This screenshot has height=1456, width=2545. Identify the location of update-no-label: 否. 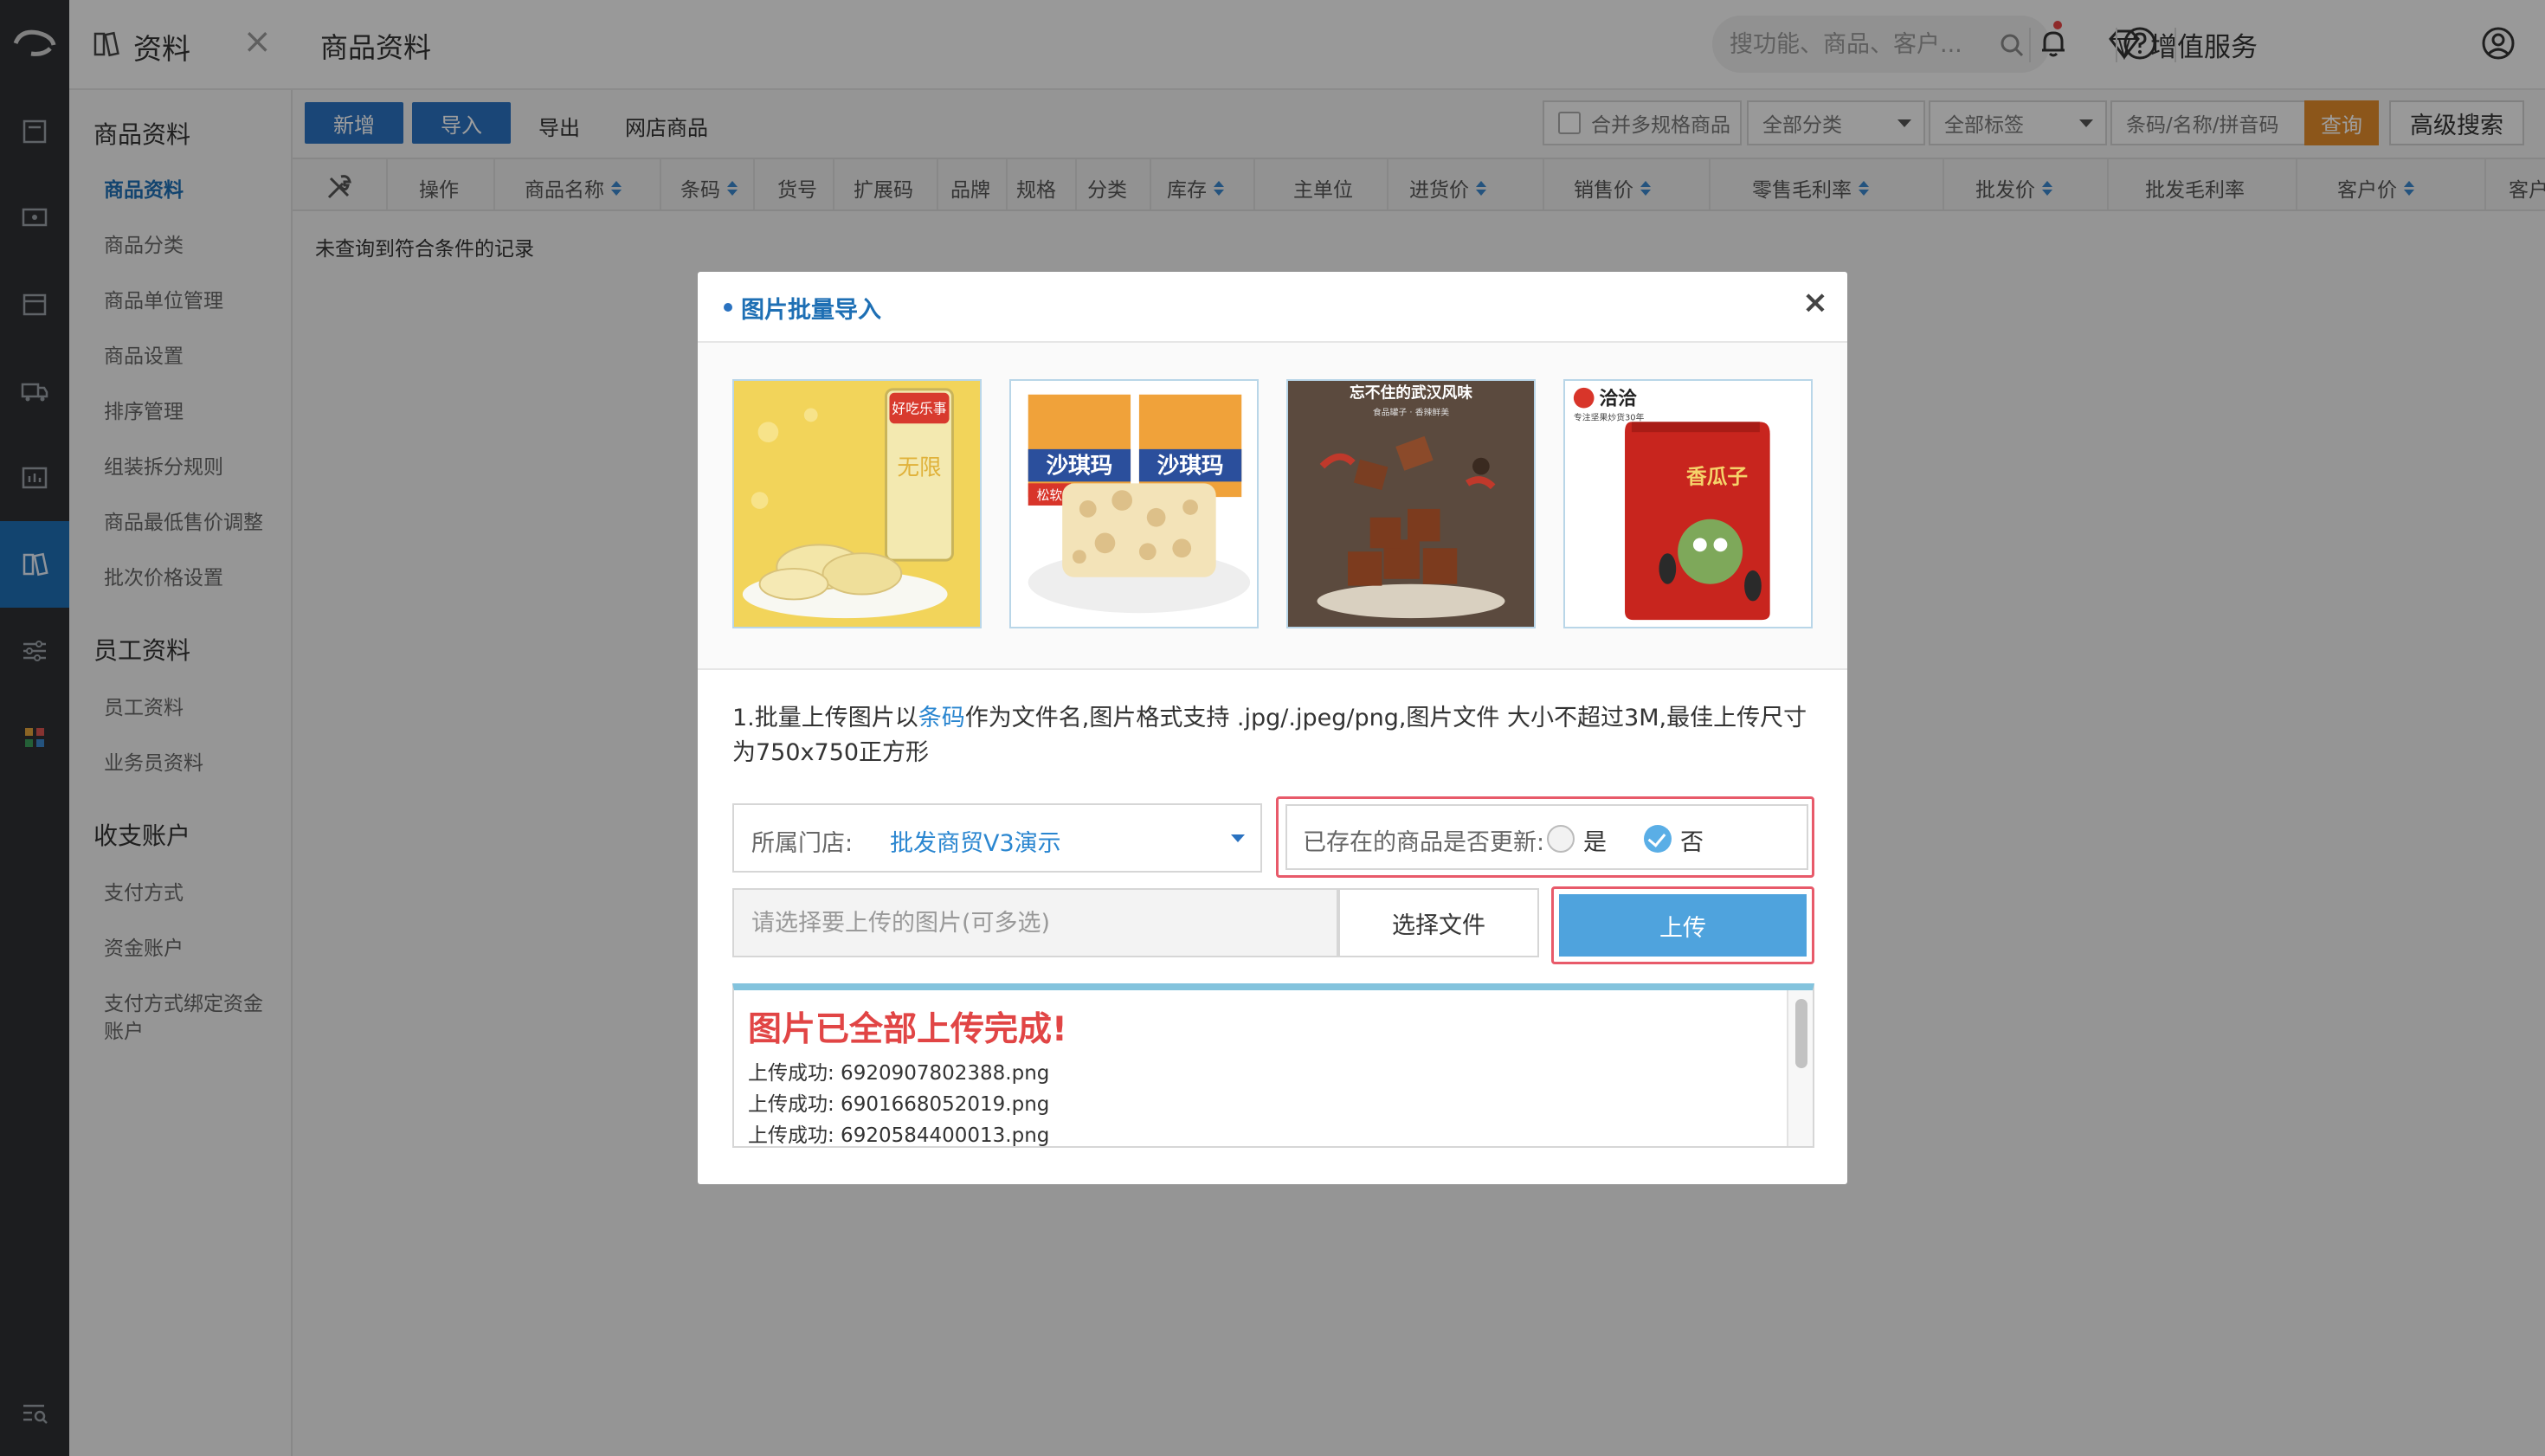
(1692, 840).